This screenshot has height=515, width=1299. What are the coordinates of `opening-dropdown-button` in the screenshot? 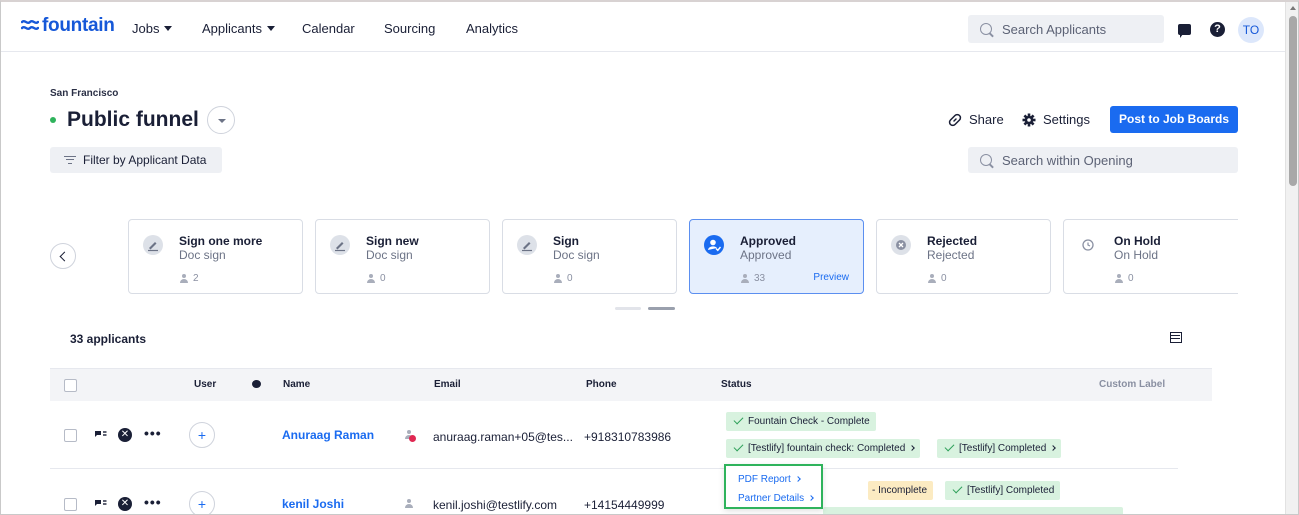 It's located at (220, 120).